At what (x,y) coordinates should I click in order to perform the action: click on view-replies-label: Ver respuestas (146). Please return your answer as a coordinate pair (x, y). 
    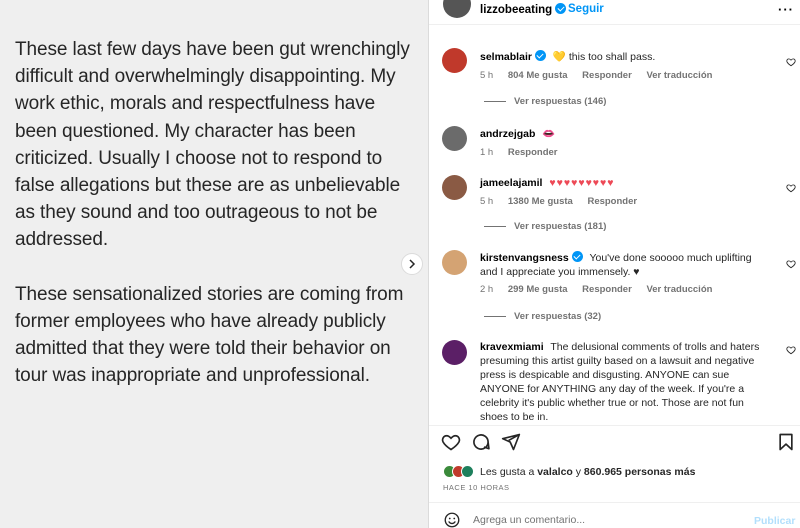
    Looking at the image, I should click on (560, 101).